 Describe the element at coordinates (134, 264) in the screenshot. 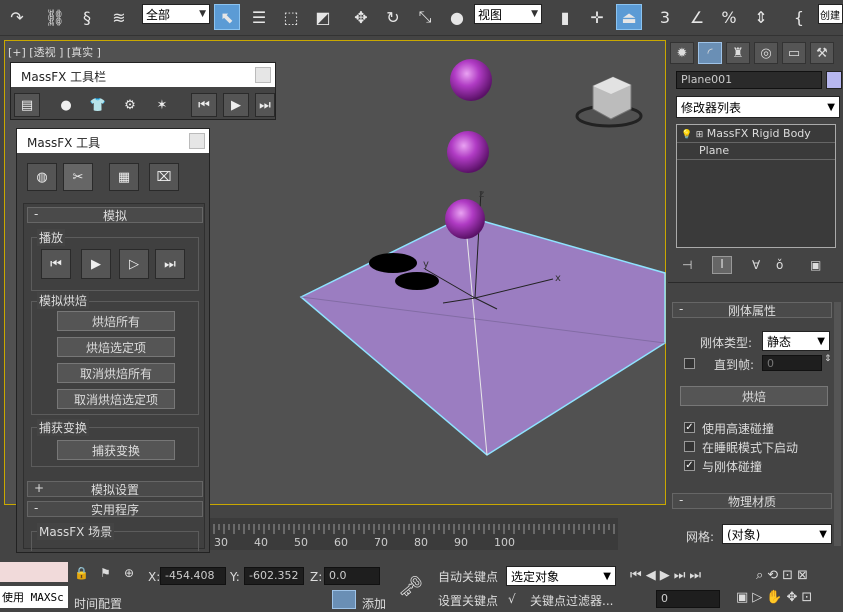

I see `play-no-anim-icon: ▷` at that location.